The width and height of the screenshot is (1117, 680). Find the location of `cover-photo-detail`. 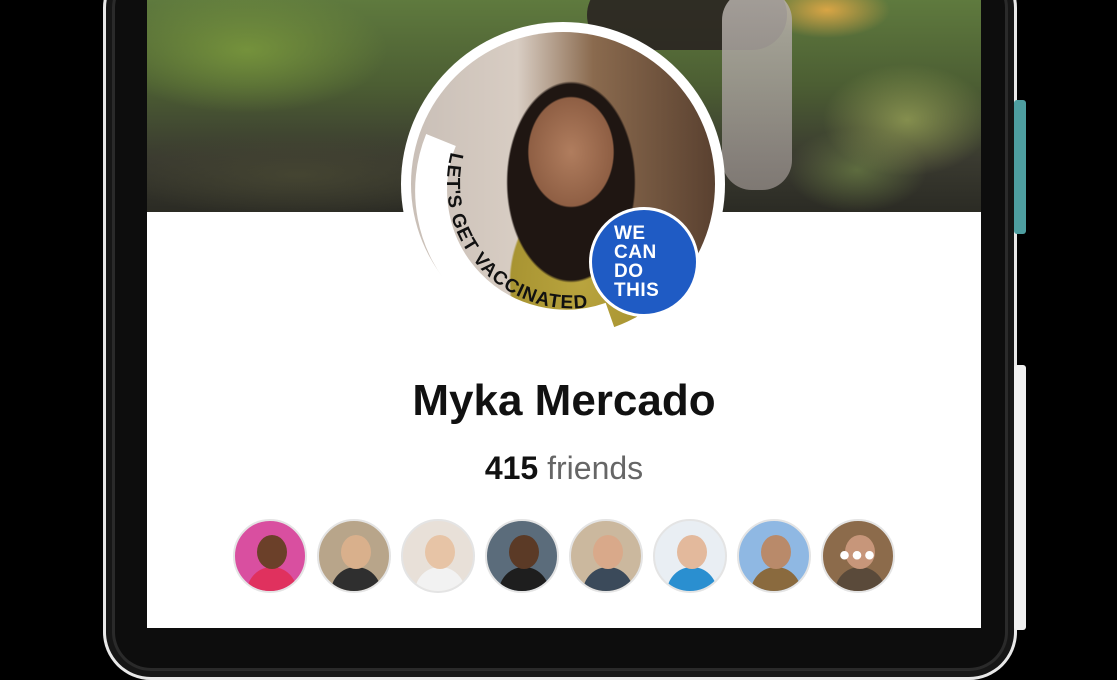

cover-photo-detail is located at coordinates (757, 95).